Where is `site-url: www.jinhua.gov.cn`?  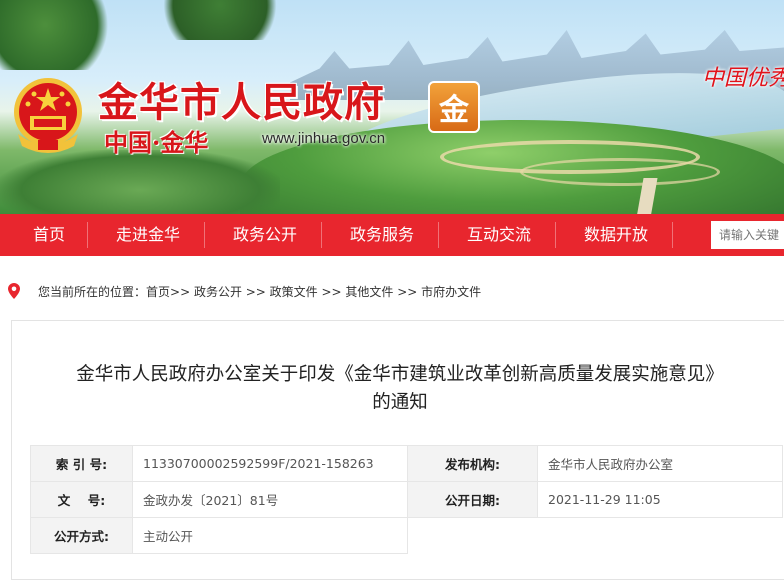 site-url: www.jinhua.gov.cn is located at coordinates (324, 138).